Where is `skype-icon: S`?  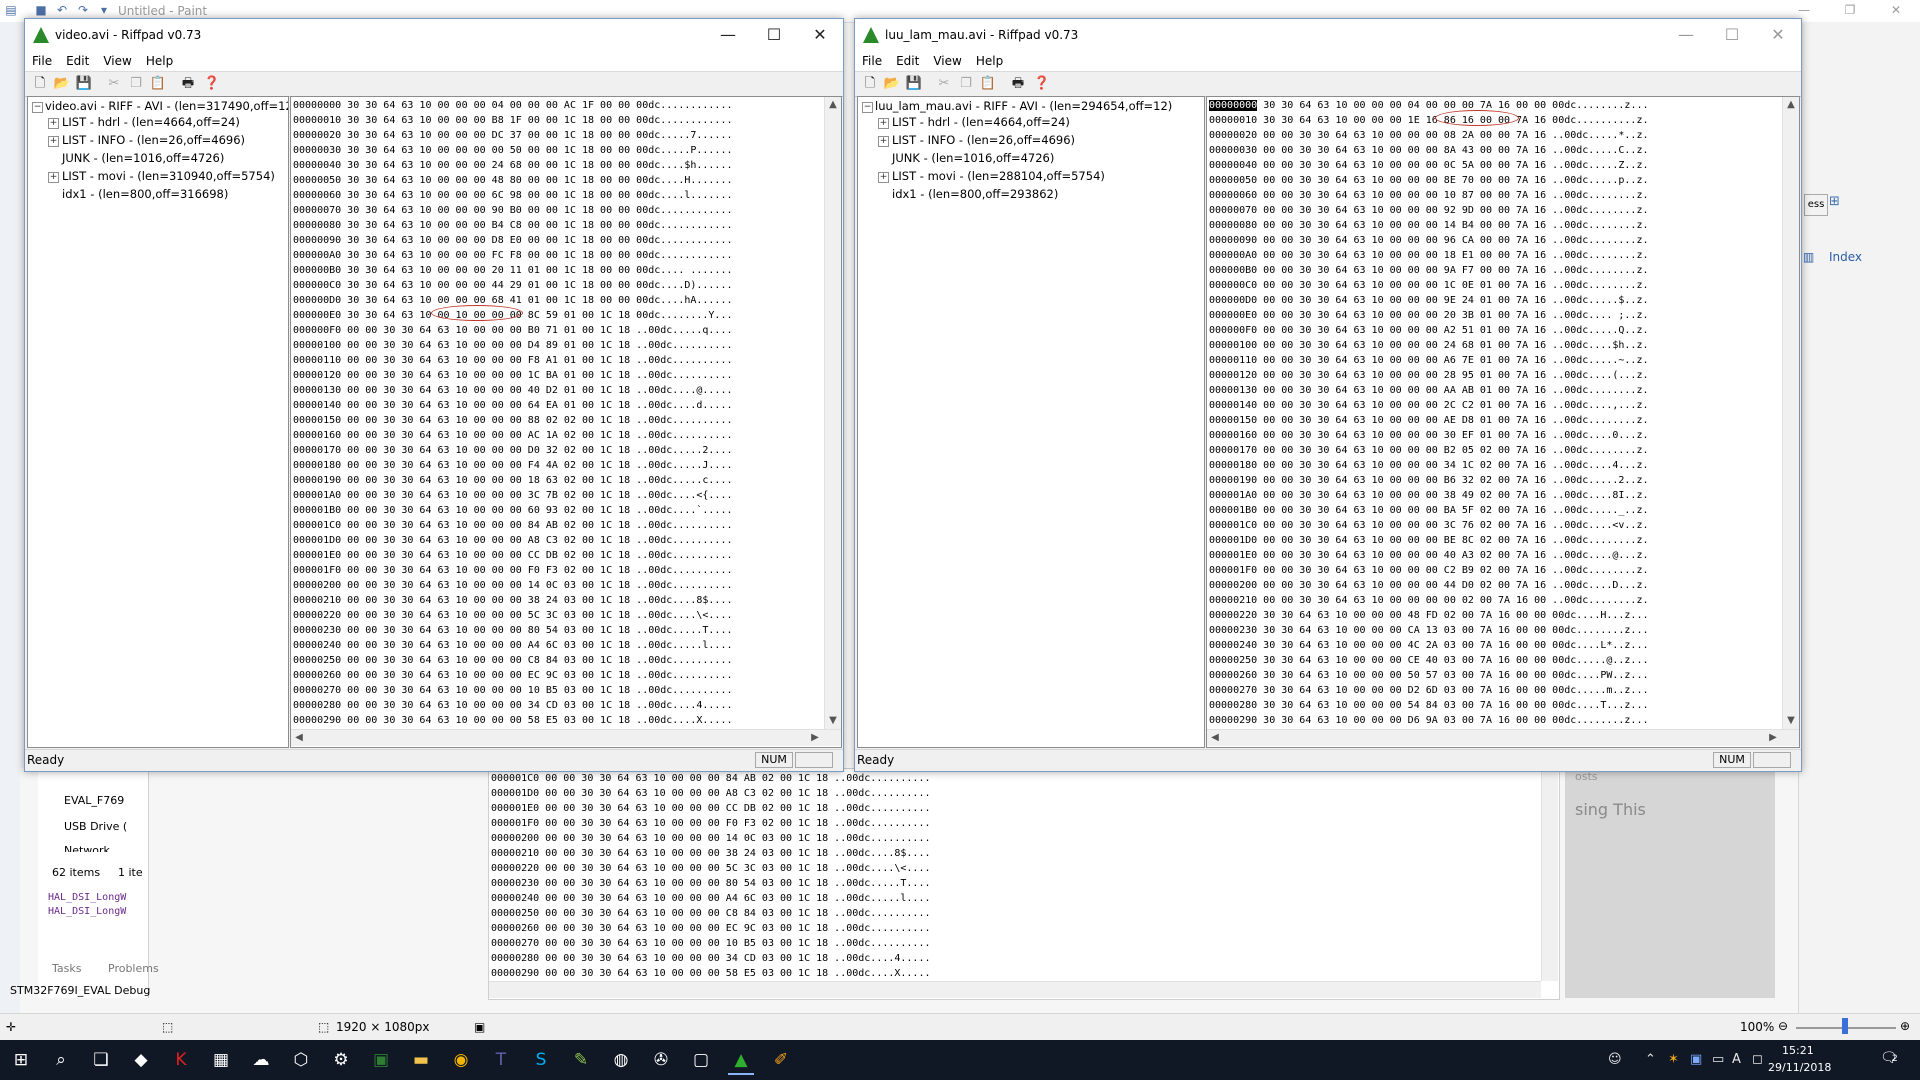 skype-icon: S is located at coordinates (541, 1060).